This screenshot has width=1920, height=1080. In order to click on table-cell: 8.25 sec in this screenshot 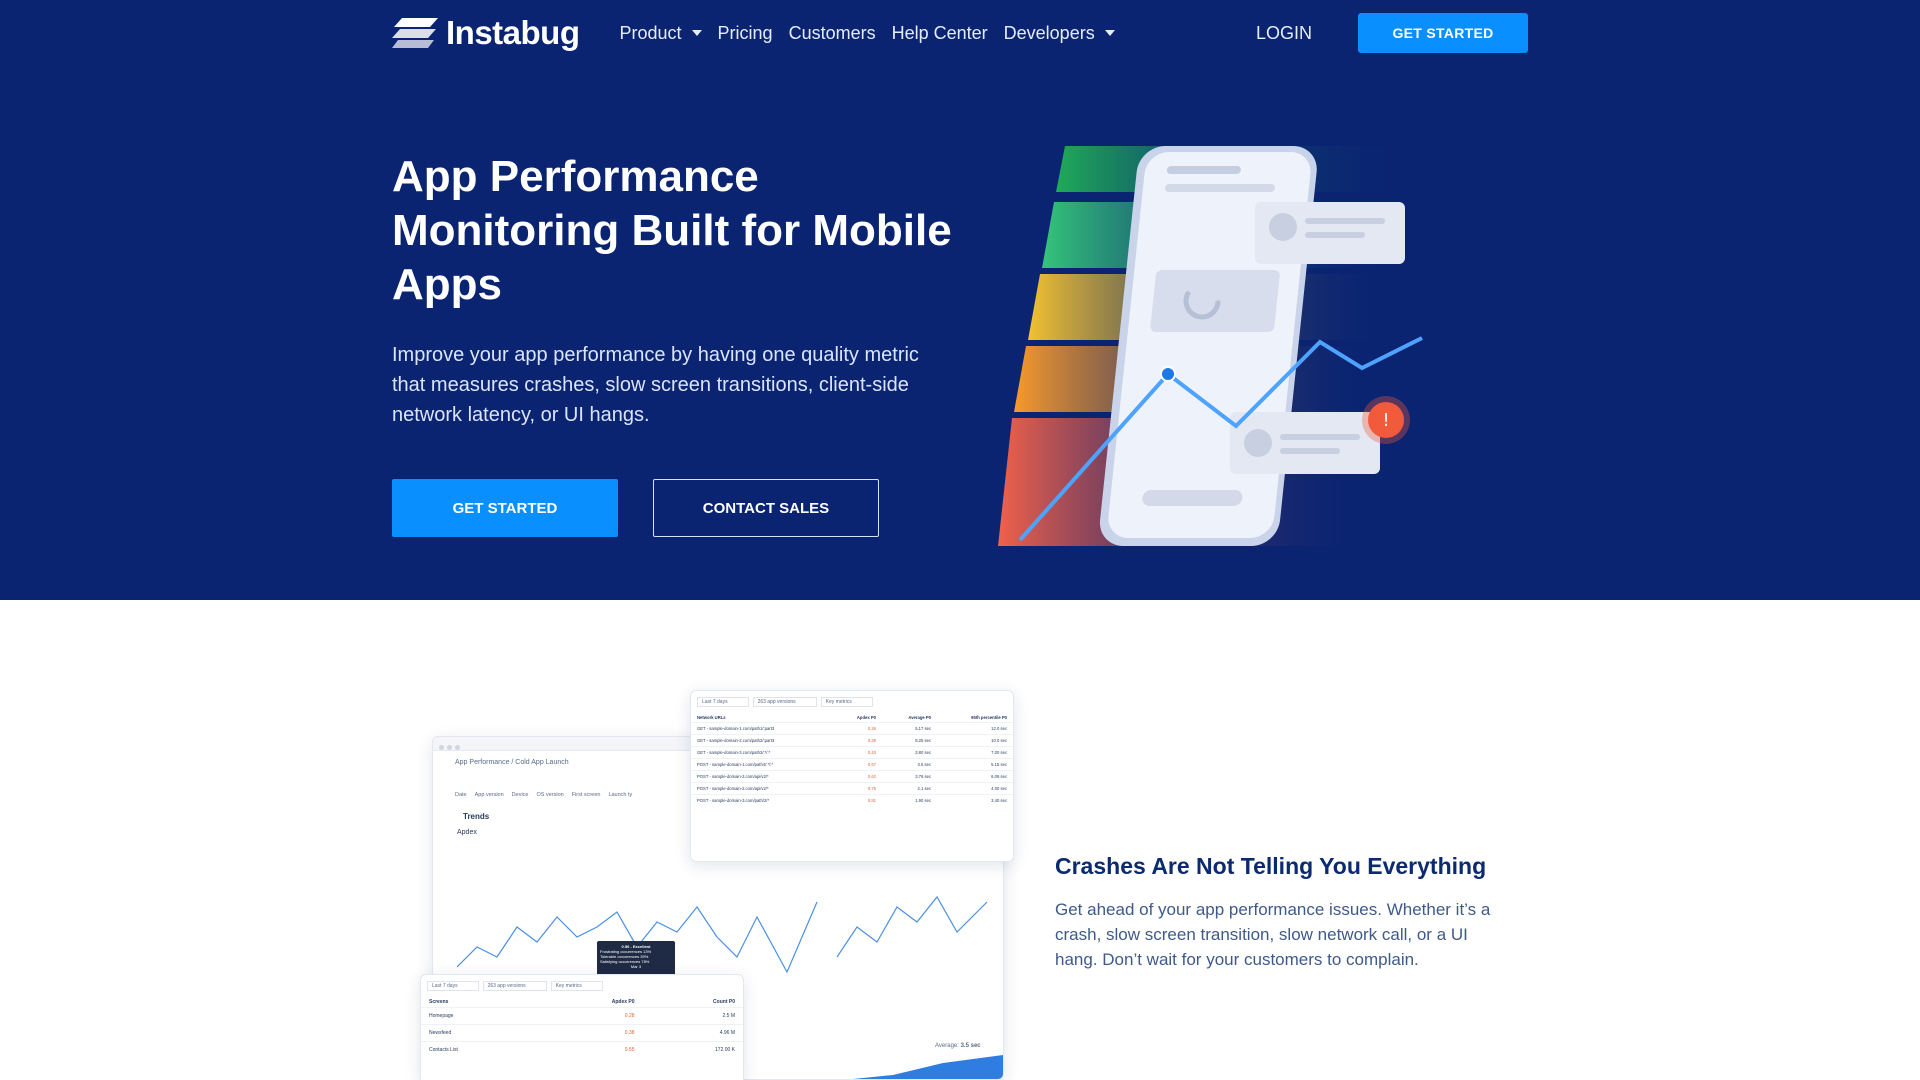, I will do `click(923, 740)`.